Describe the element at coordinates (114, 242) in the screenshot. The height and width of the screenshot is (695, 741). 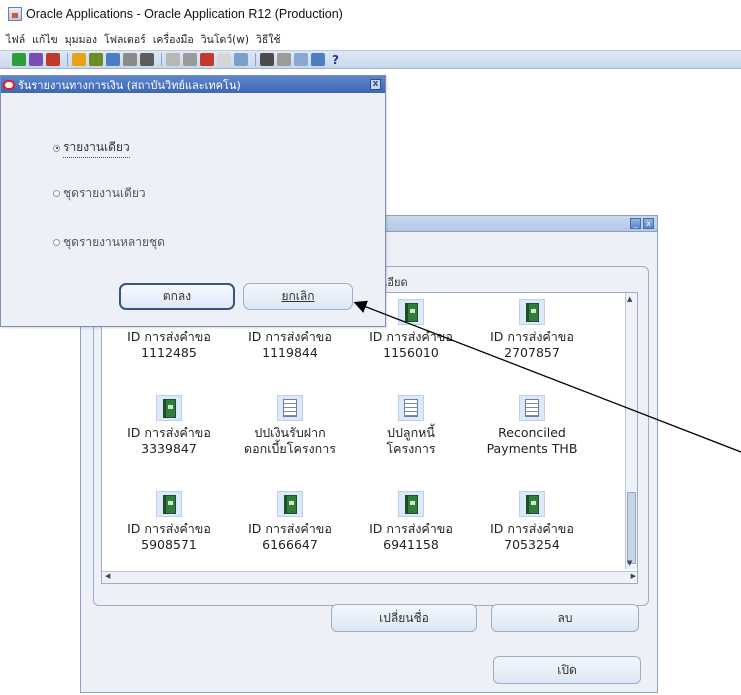
I see `radio-label: ชุดรายงานหลายชุด` at that location.